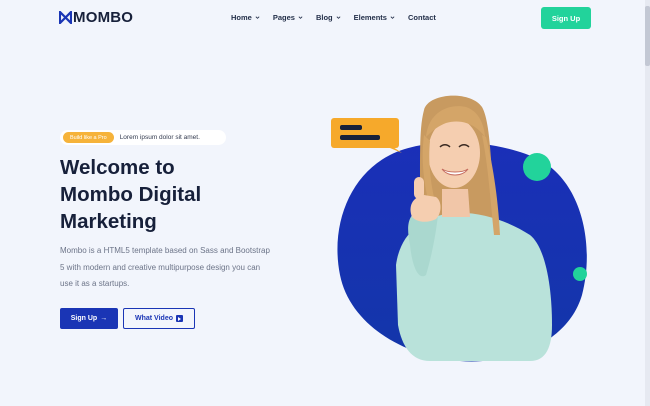 The image size is (650, 406). Describe the element at coordinates (566, 18) in the screenshot. I see `header-signup-button: Sign Up` at that location.